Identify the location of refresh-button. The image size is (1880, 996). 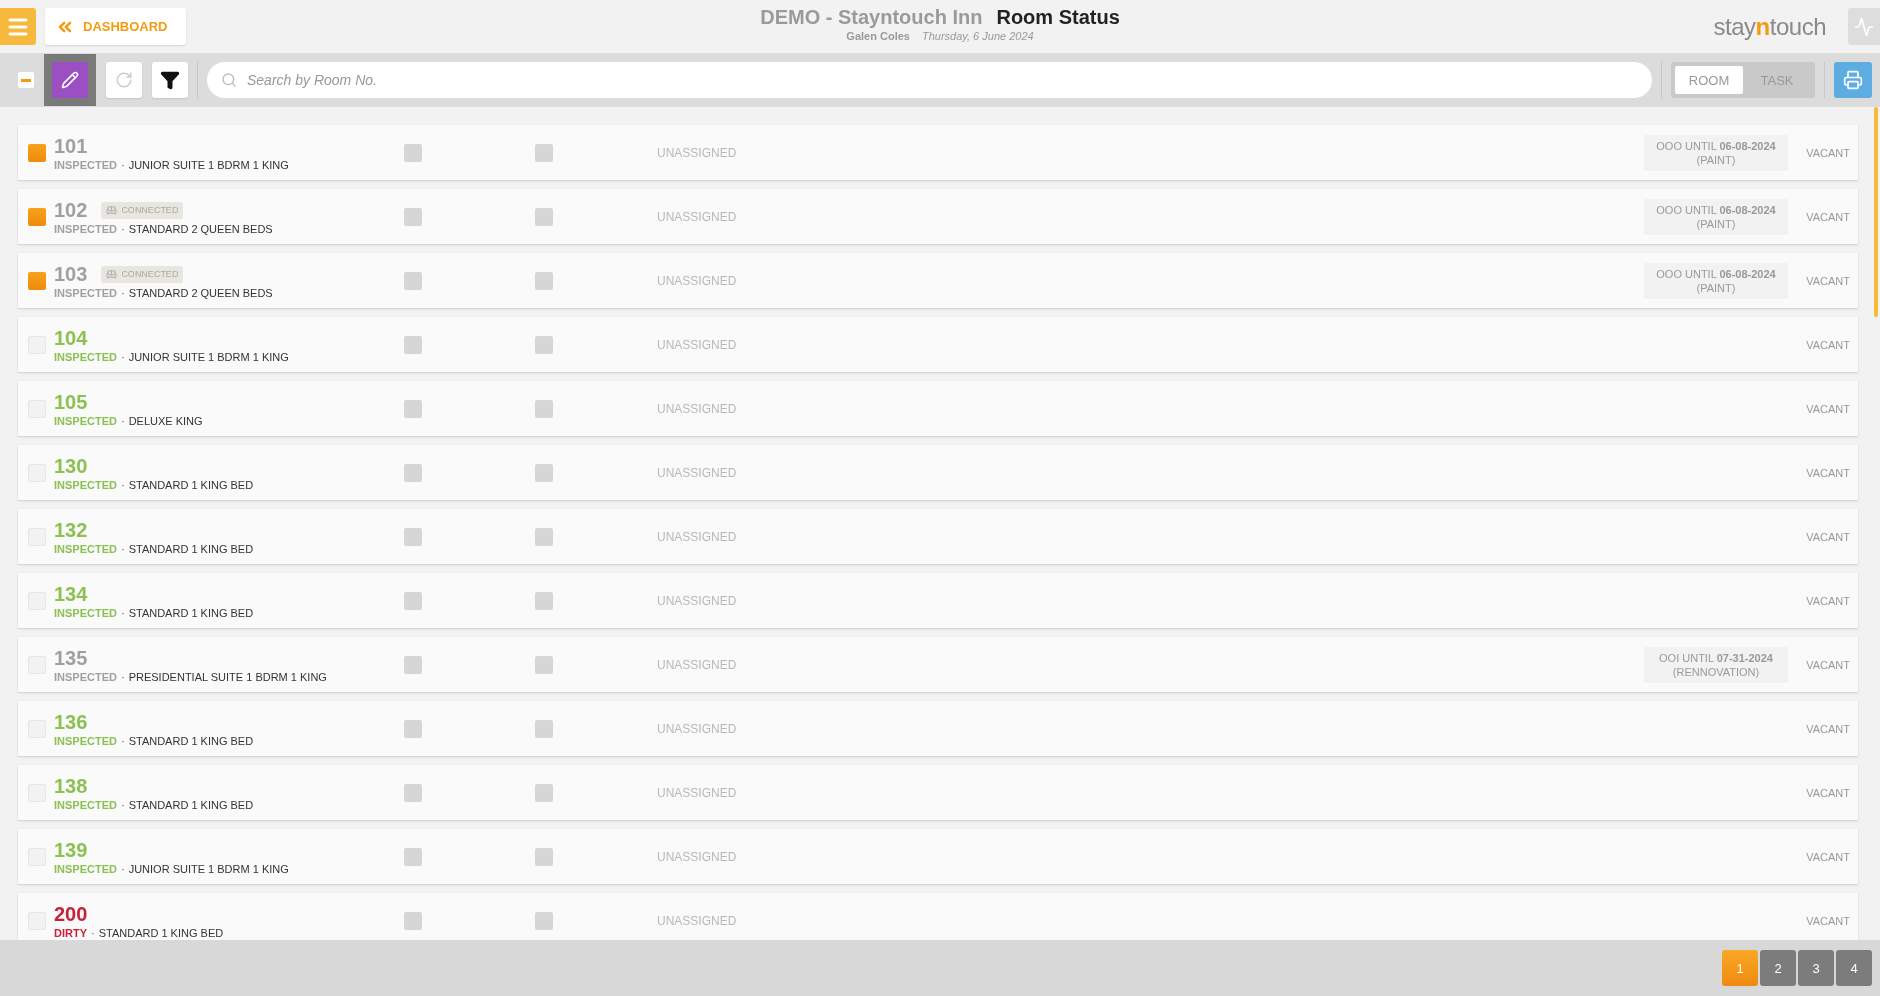
(124, 80).